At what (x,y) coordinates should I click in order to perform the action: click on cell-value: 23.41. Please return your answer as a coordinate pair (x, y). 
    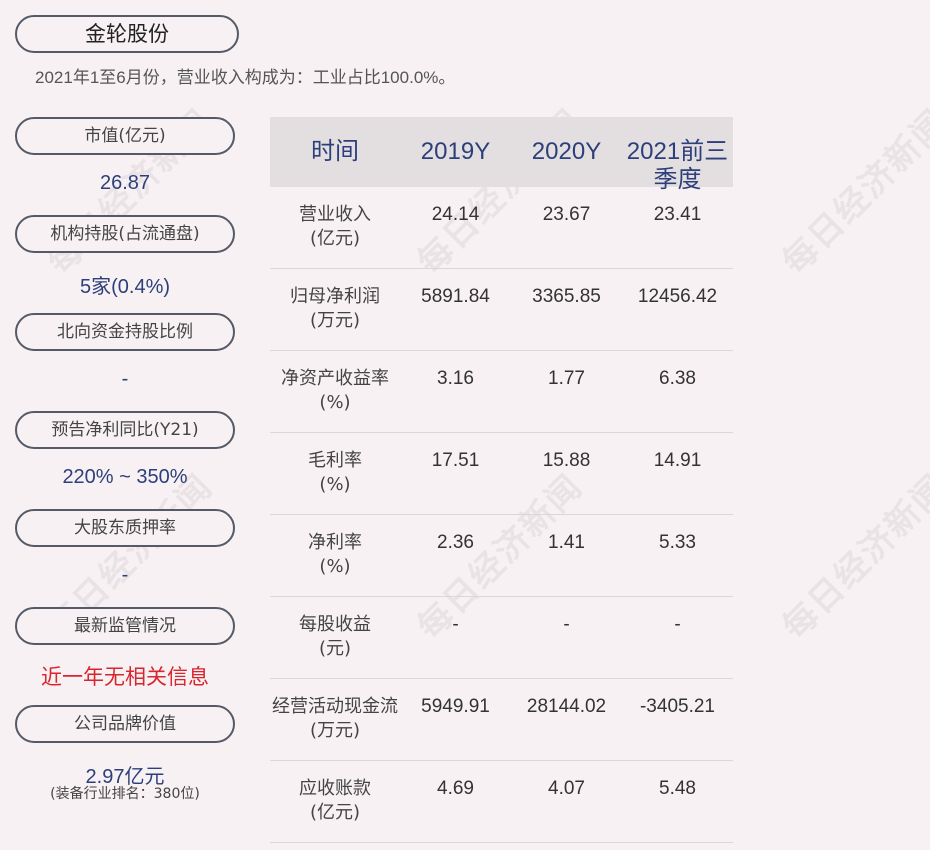
    Looking at the image, I should click on (677, 214).